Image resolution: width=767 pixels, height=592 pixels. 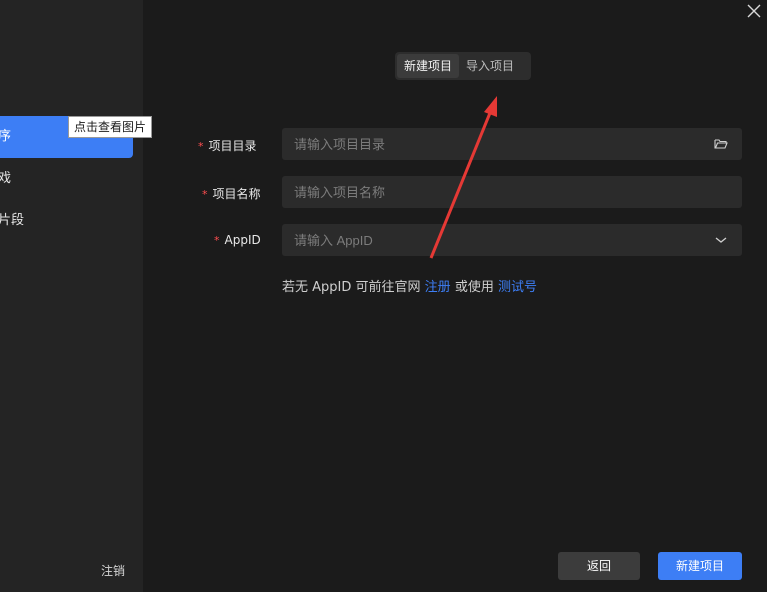 I want to click on logout-link: 注销, so click(x=113, y=570).